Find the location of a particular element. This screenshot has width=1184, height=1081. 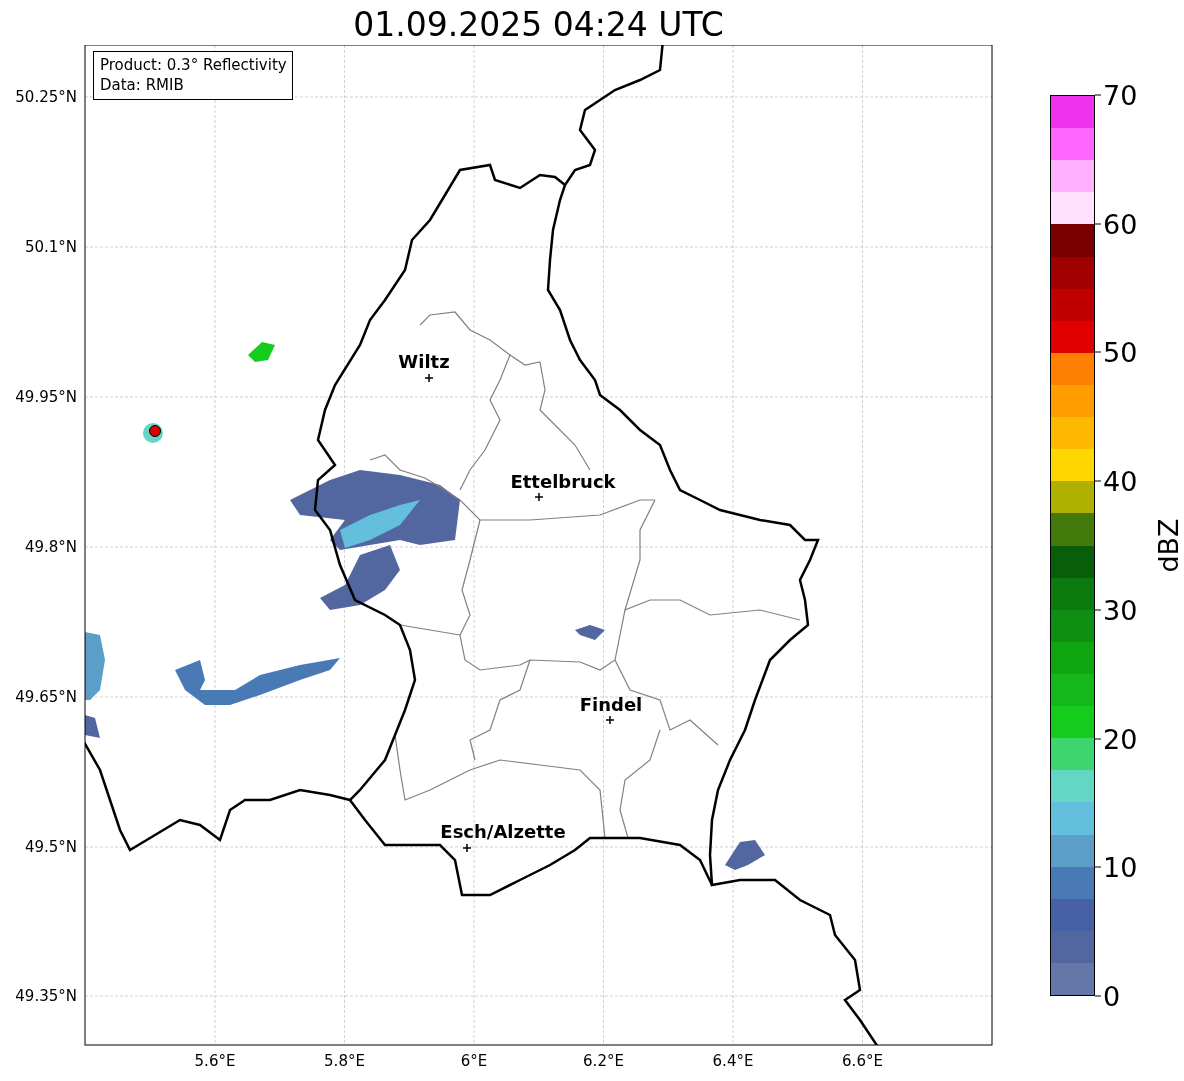

latitude-label: 49.5°N is located at coordinates (50, 847).